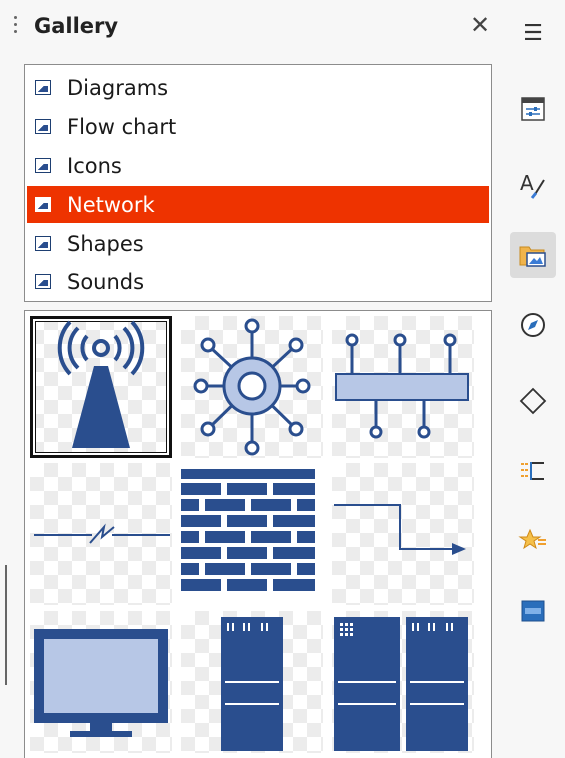 The image size is (565, 758). Describe the element at coordinates (258, 165) in the screenshot. I see `theme-item-icons: Icons` at that location.